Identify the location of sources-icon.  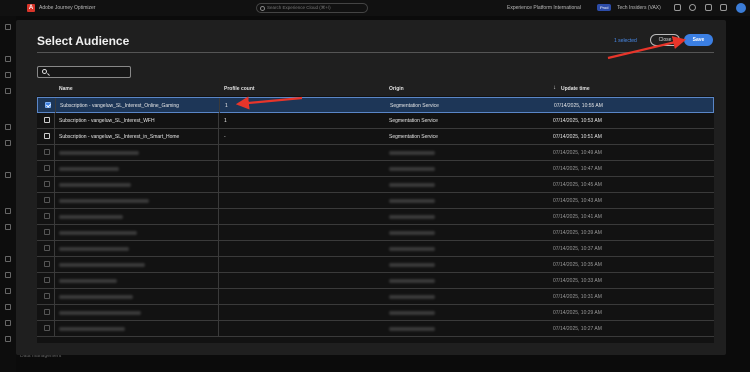
(8, 339).